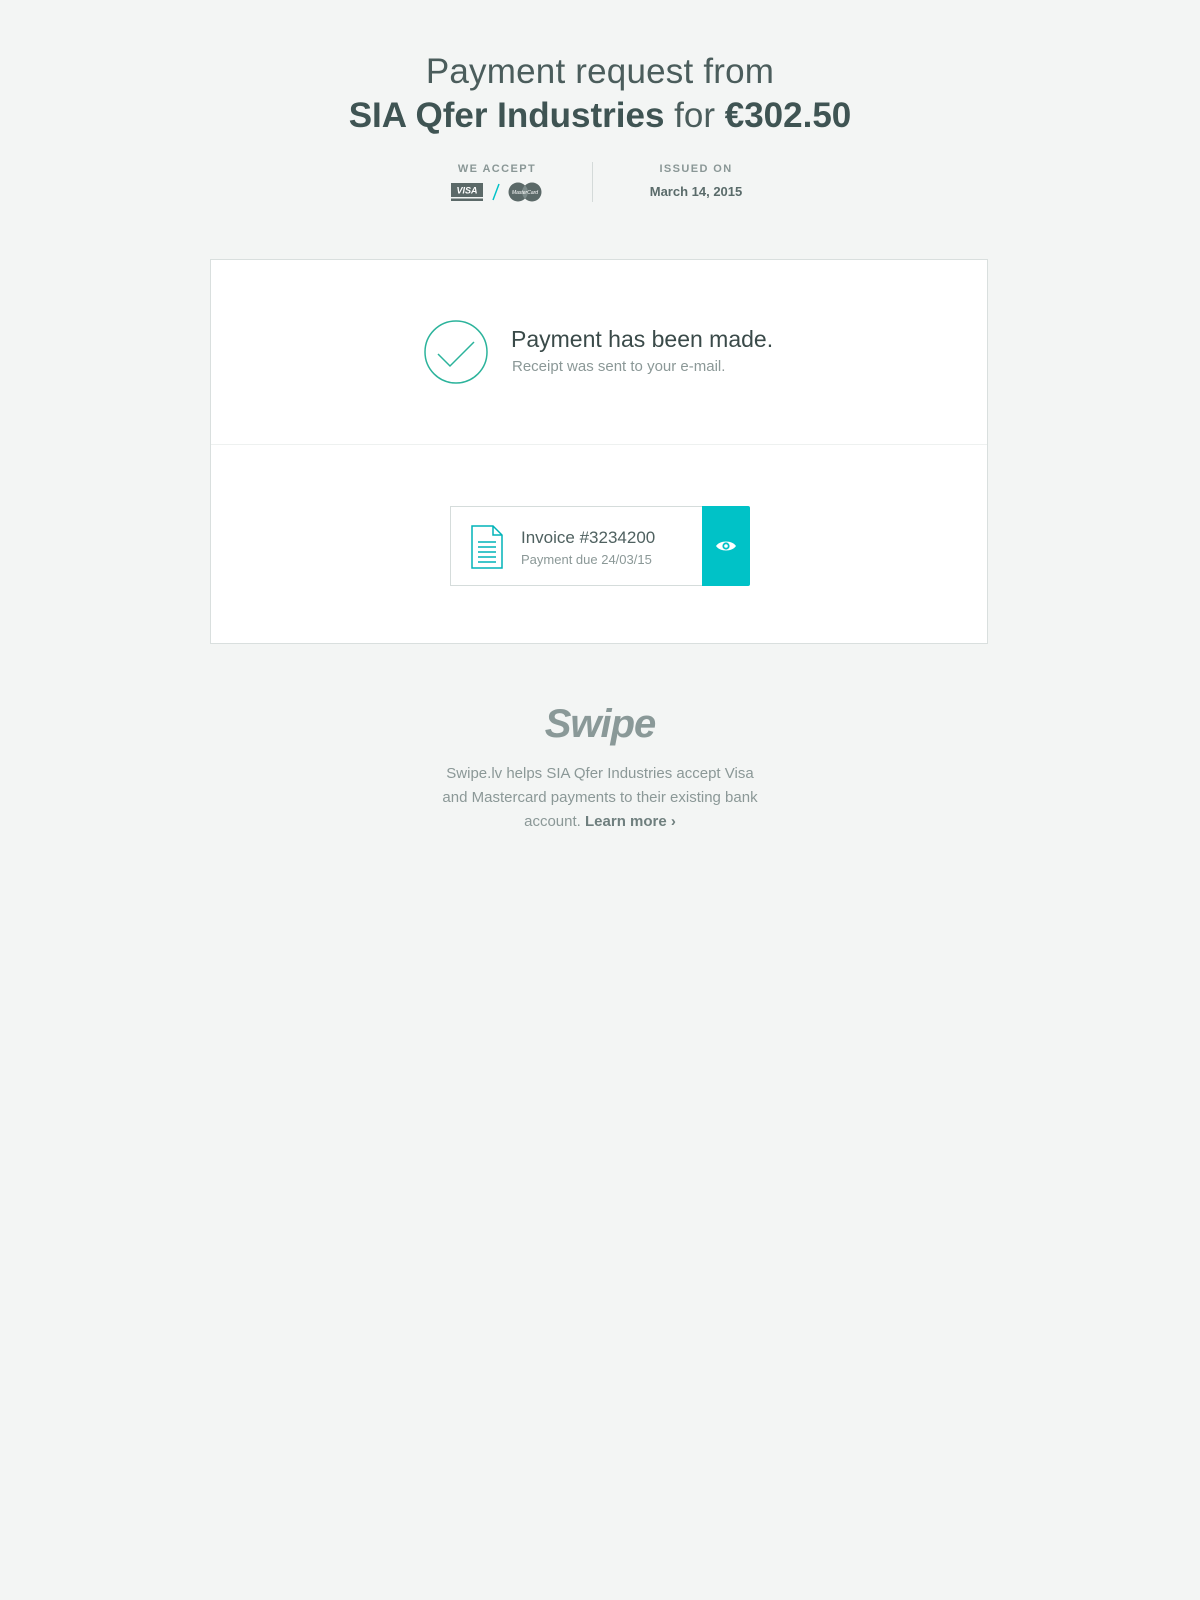  I want to click on meta-divider, so click(592, 182).